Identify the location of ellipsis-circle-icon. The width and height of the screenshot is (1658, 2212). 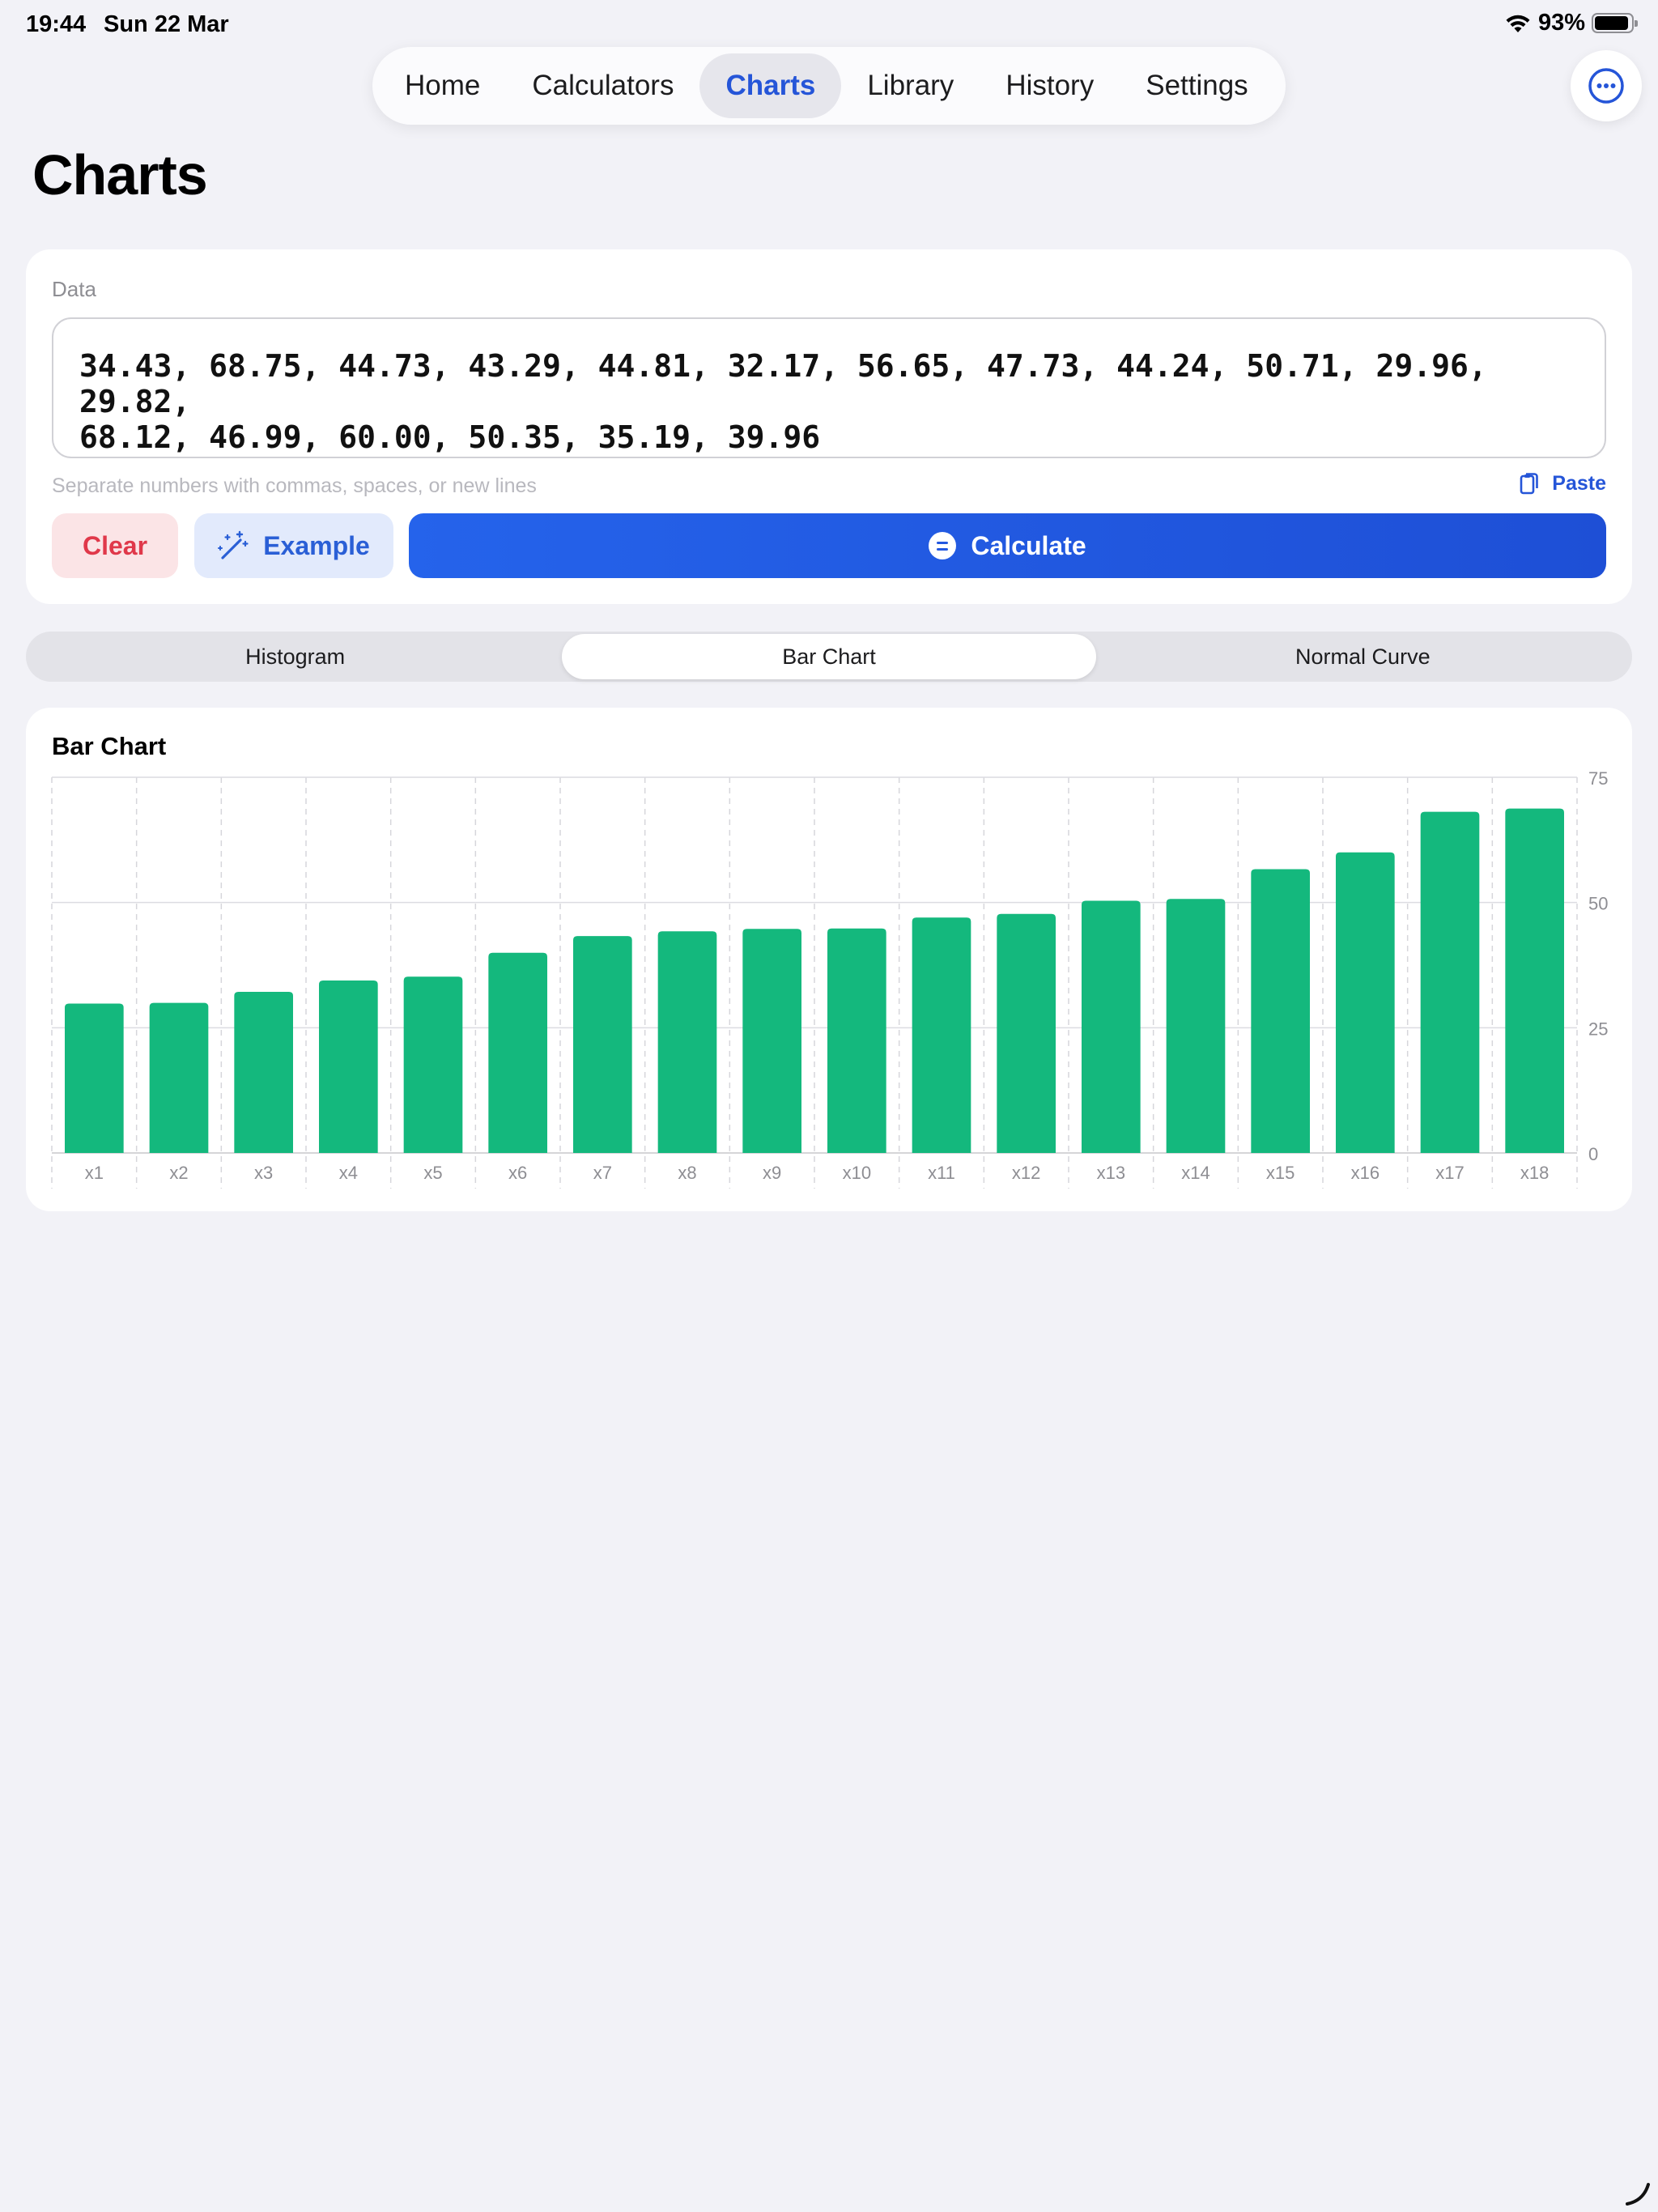
(1606, 86).